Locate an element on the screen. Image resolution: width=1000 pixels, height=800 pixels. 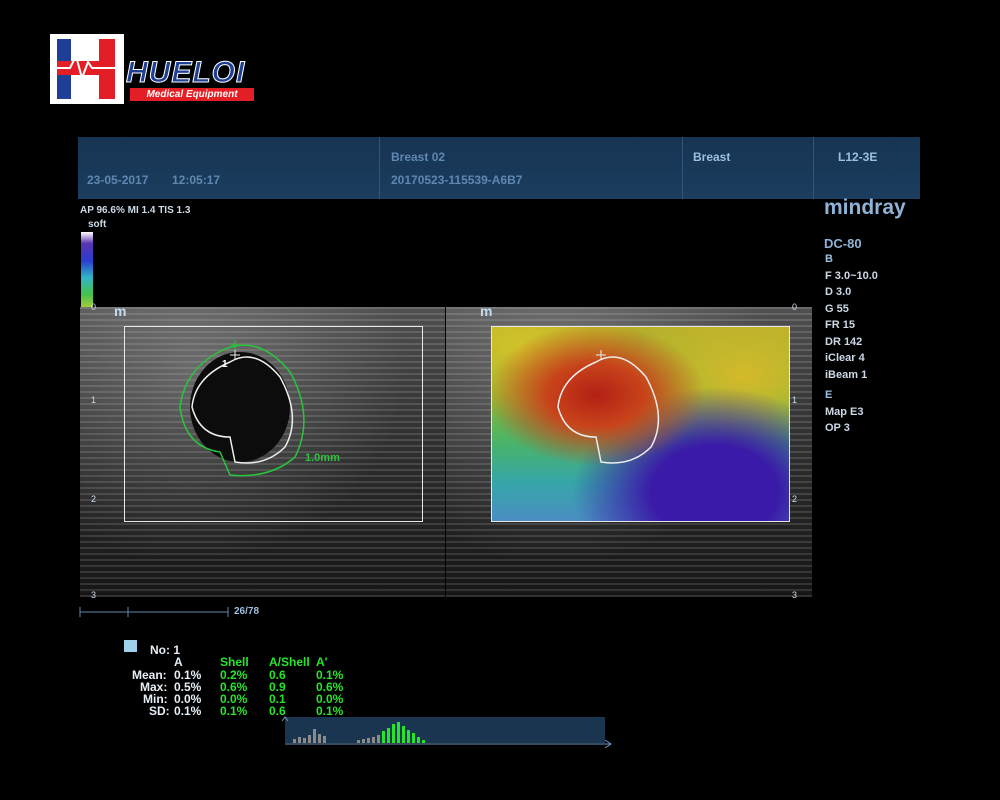
param-dynamic-range: DR 142 is located at coordinates (844, 341).